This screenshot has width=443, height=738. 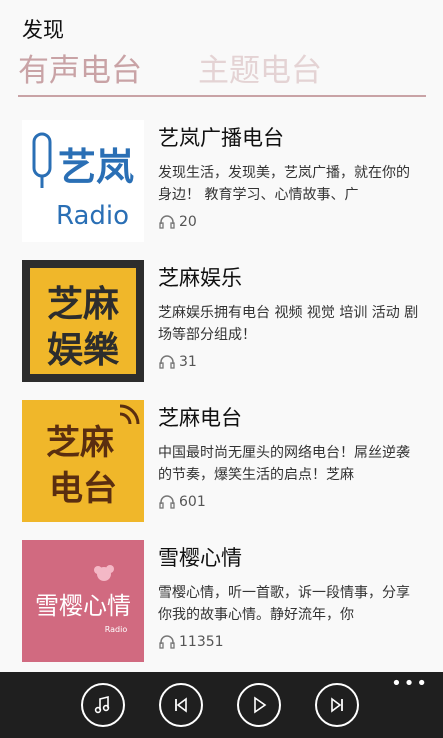 I want to click on xueying-radio-logo: 雪樱心情 Radio, so click(x=83, y=601).